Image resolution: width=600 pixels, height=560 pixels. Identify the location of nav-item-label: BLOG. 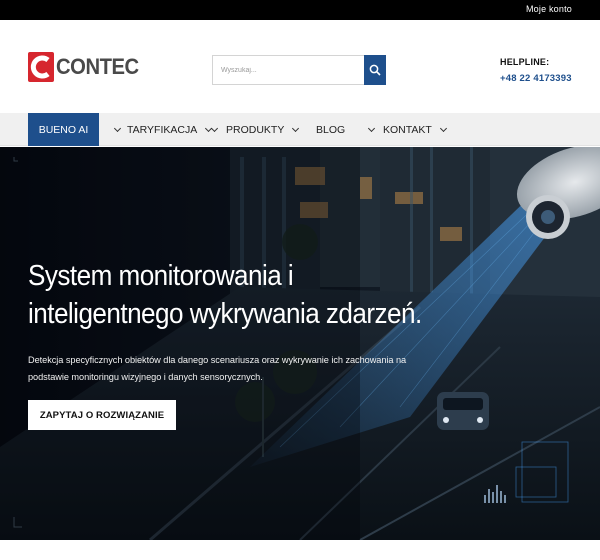
(331, 129).